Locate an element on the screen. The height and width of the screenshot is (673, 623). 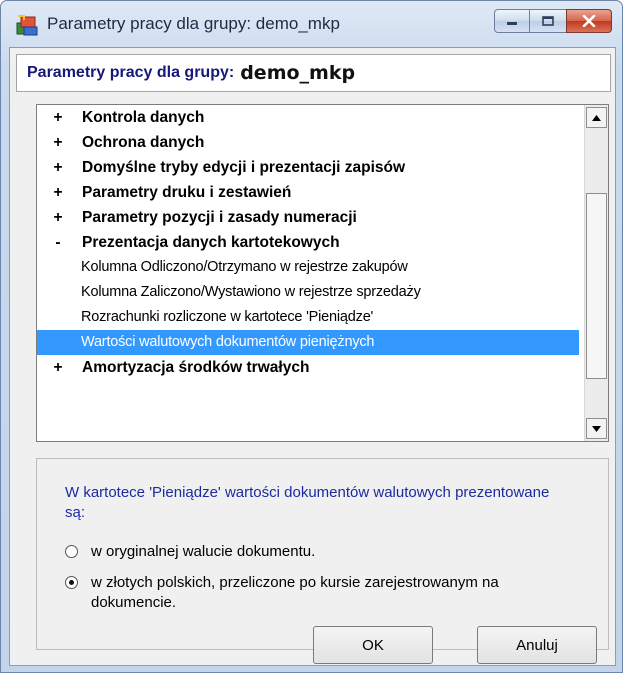
maximize-button is located at coordinates (548, 21).